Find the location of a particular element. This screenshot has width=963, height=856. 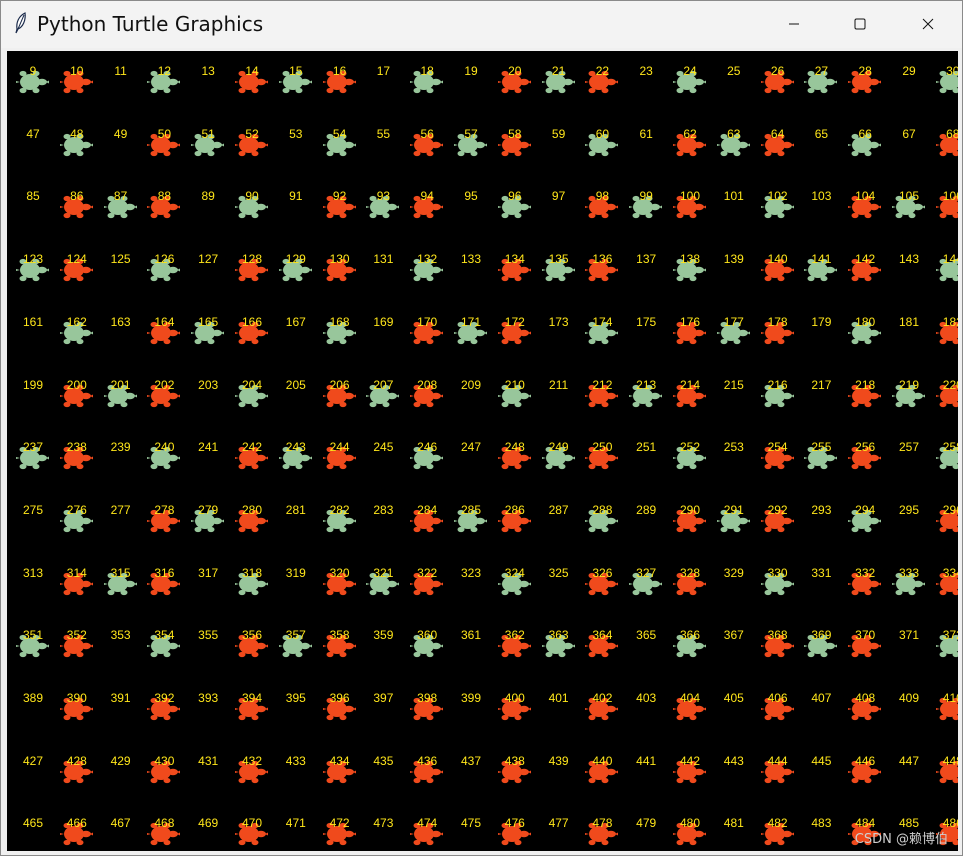

cell-number: 279 is located at coordinates (208, 509).